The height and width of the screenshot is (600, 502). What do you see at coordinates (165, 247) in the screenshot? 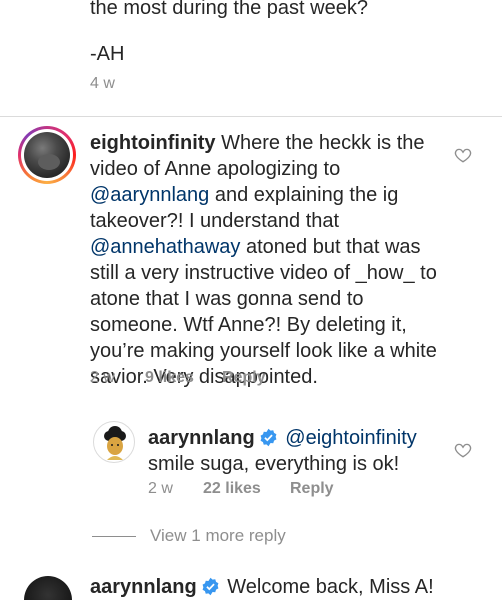
I see `mention-link: @annehathaway` at bounding box center [165, 247].